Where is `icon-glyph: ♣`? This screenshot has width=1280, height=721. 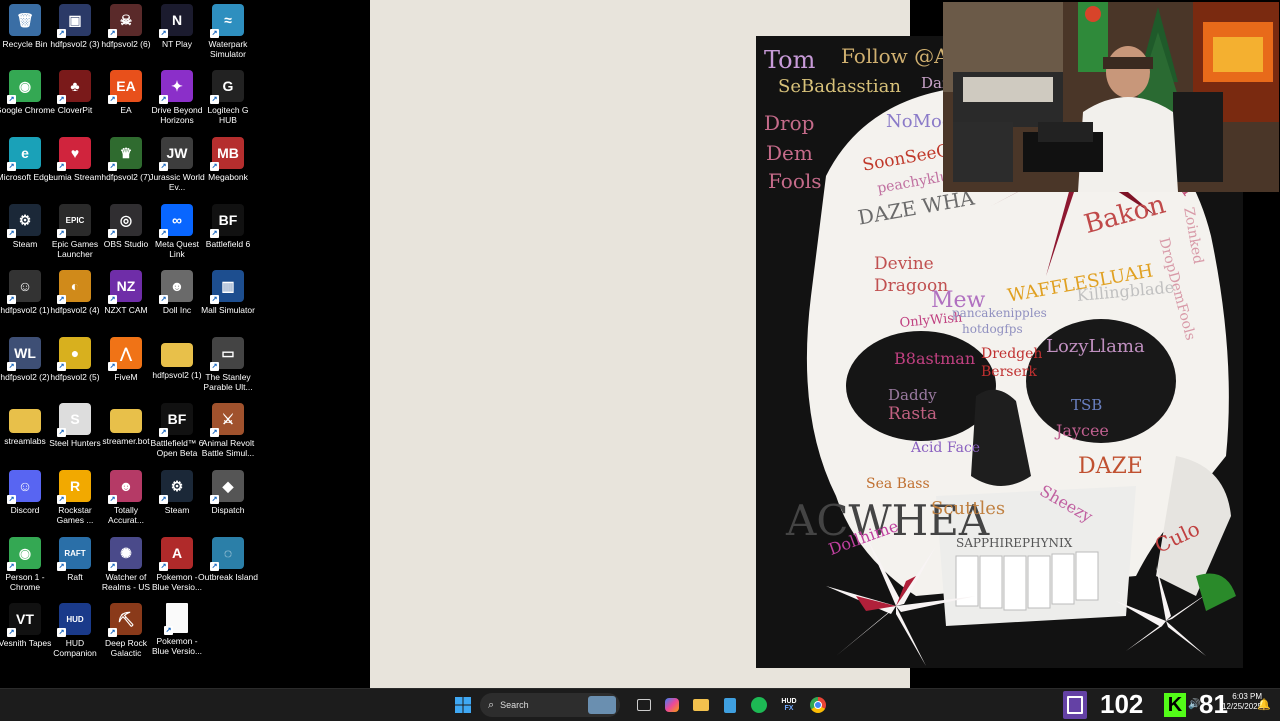 icon-glyph: ♣ is located at coordinates (75, 86).